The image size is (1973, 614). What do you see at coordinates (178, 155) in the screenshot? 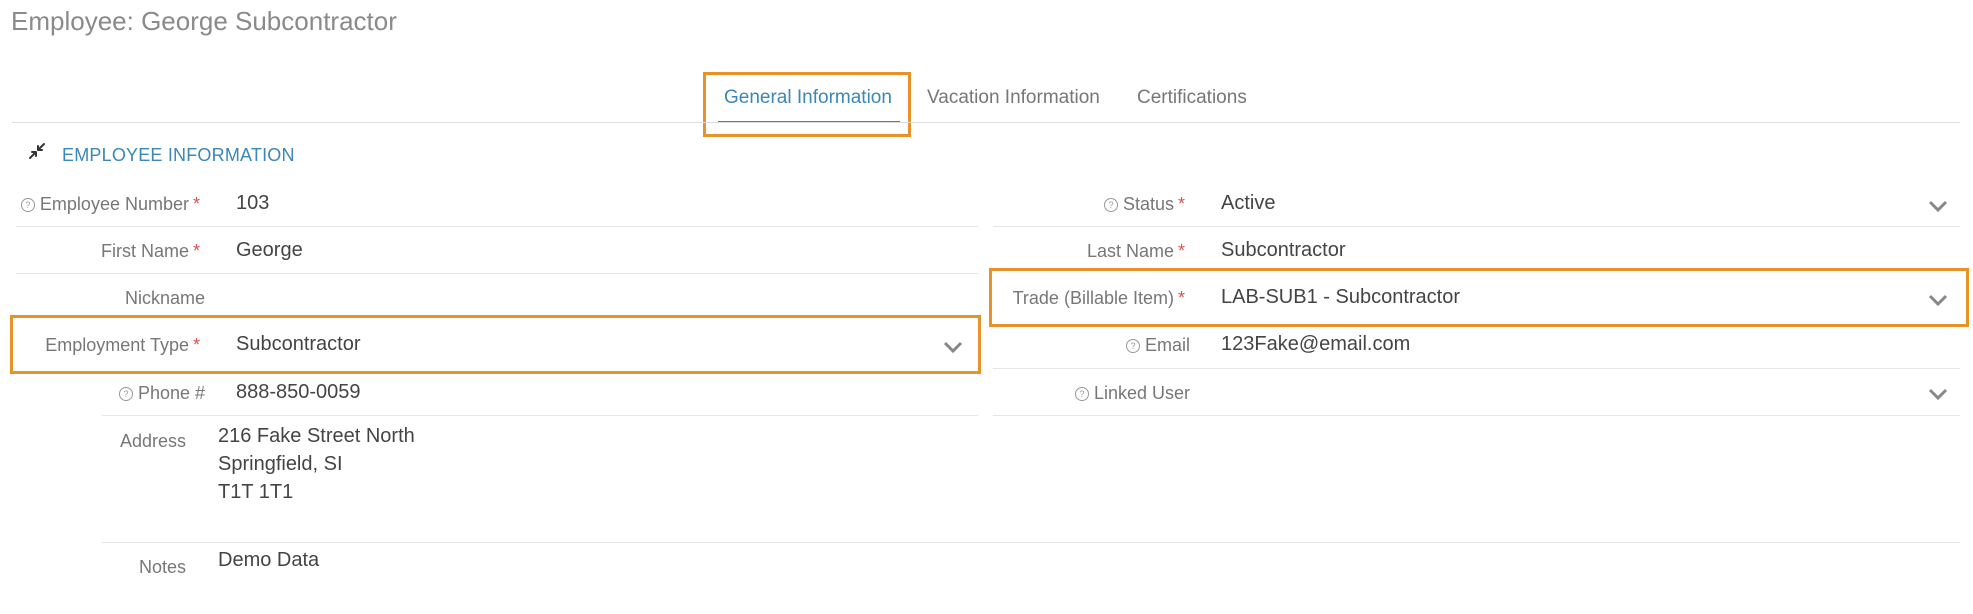
I see `section-title: EMPLOYEE INFORMATION` at bounding box center [178, 155].